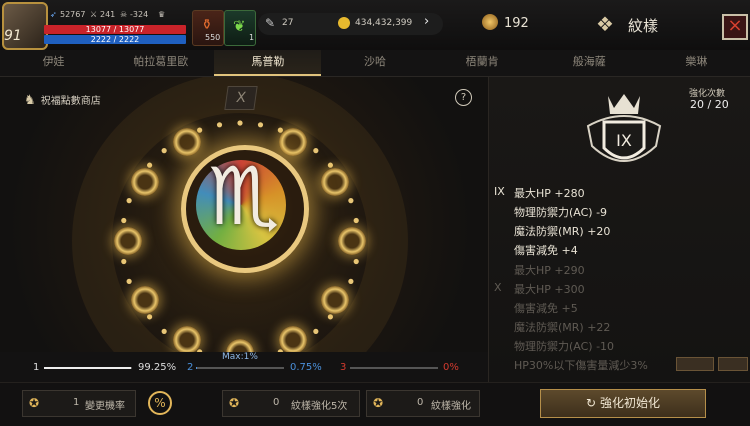  Describe the element at coordinates (288, 23) in the screenshot. I see `feather-count: 27` at that location.